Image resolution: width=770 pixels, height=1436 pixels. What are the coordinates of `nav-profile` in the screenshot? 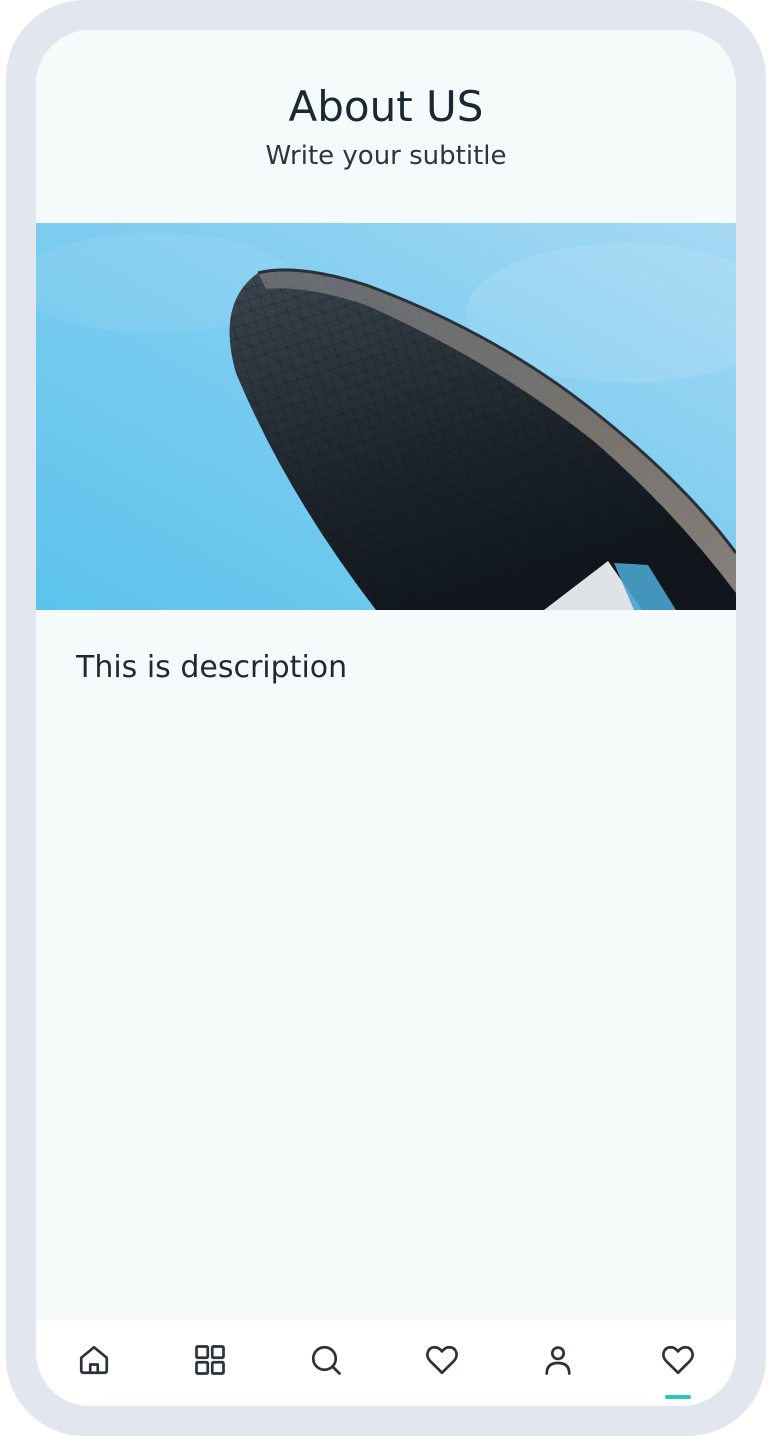 It's located at (558, 1363).